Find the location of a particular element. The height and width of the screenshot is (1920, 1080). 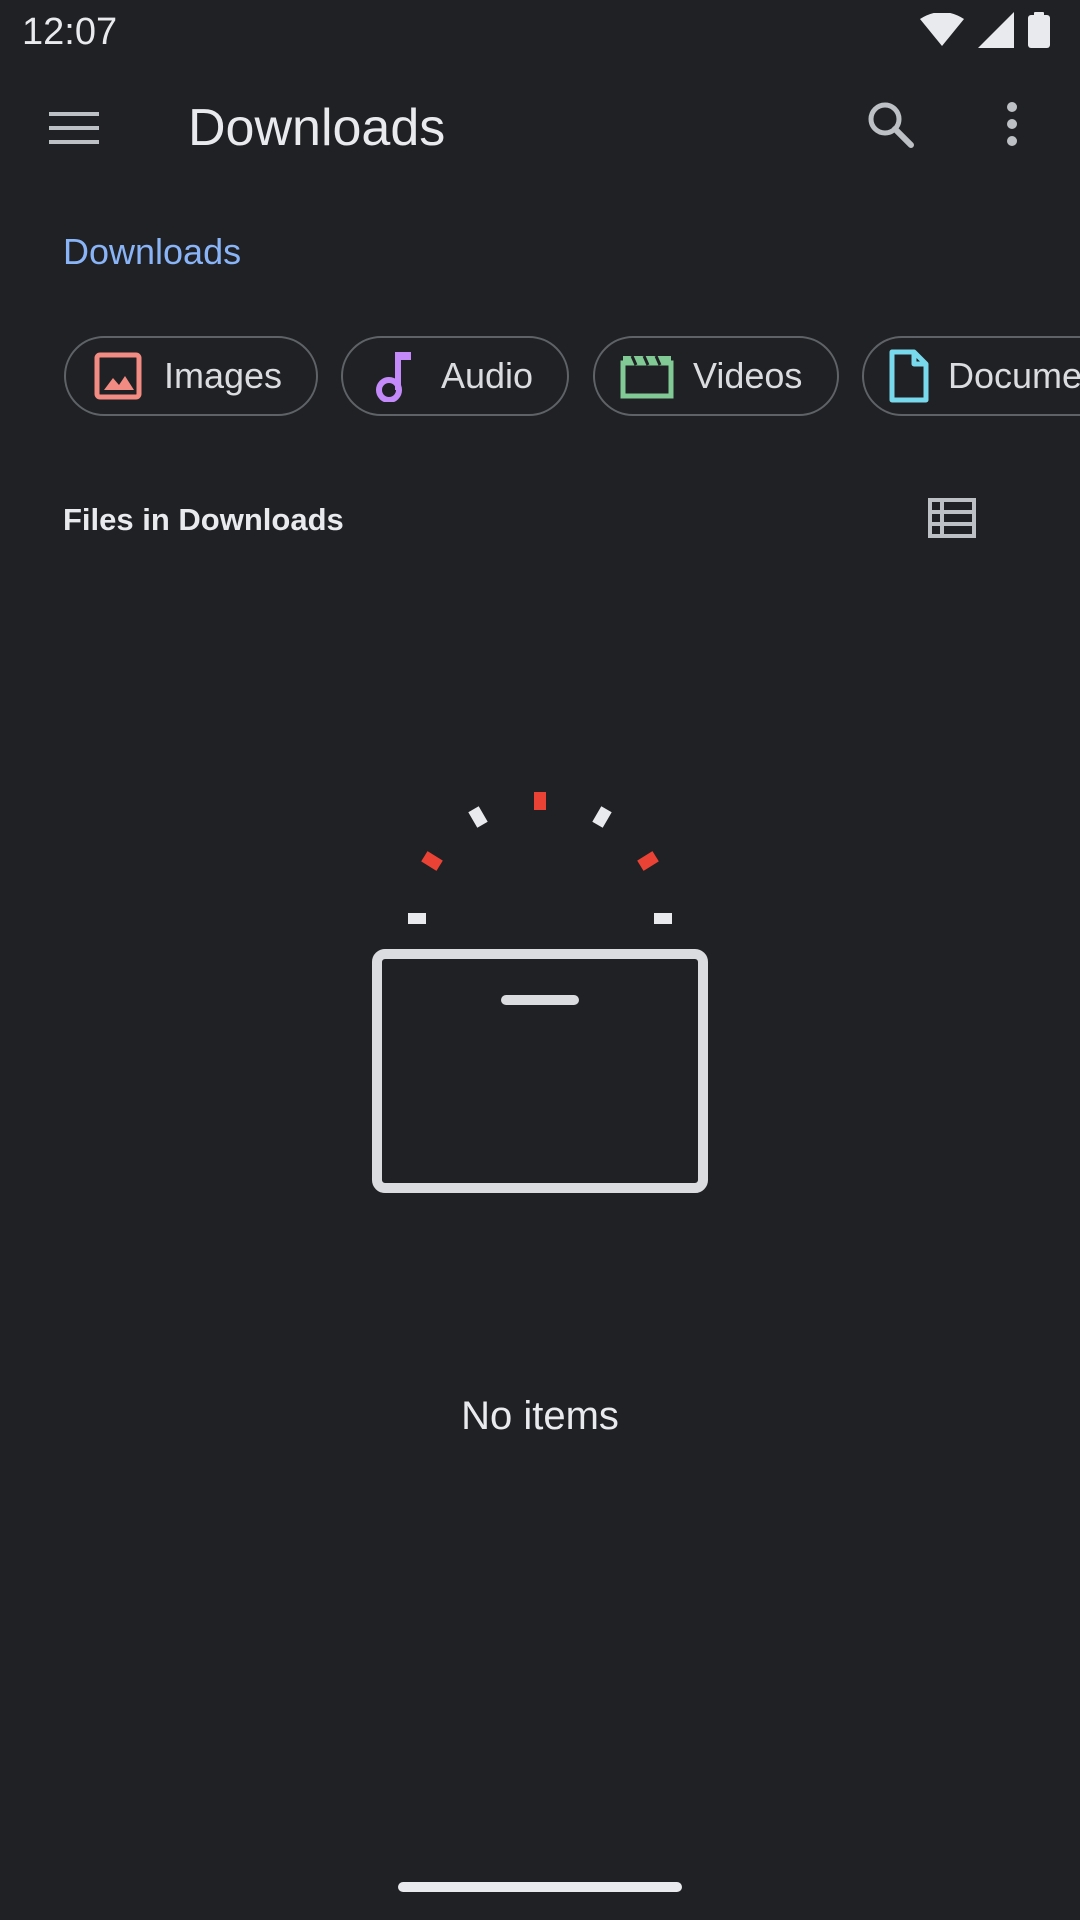

document-icon is located at coordinates (909, 376).